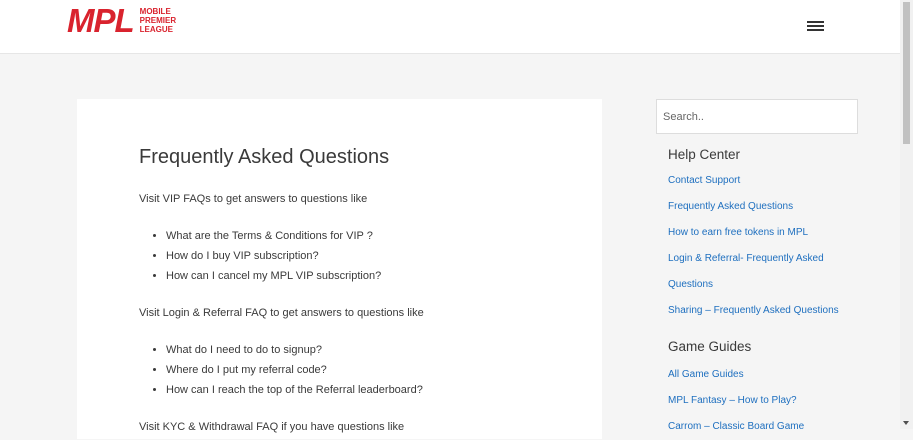 The image size is (913, 440). I want to click on list-item: Carrom – Classic Board Game, so click(764, 427).